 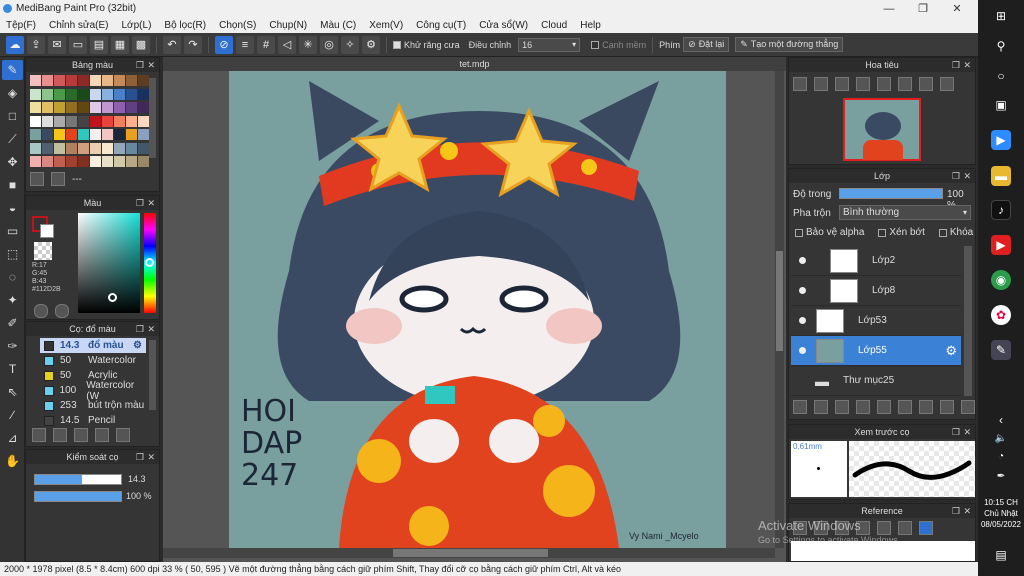 What do you see at coordinates (863, 407) in the screenshot?
I see `add-layer-menu-icon` at bounding box center [863, 407].